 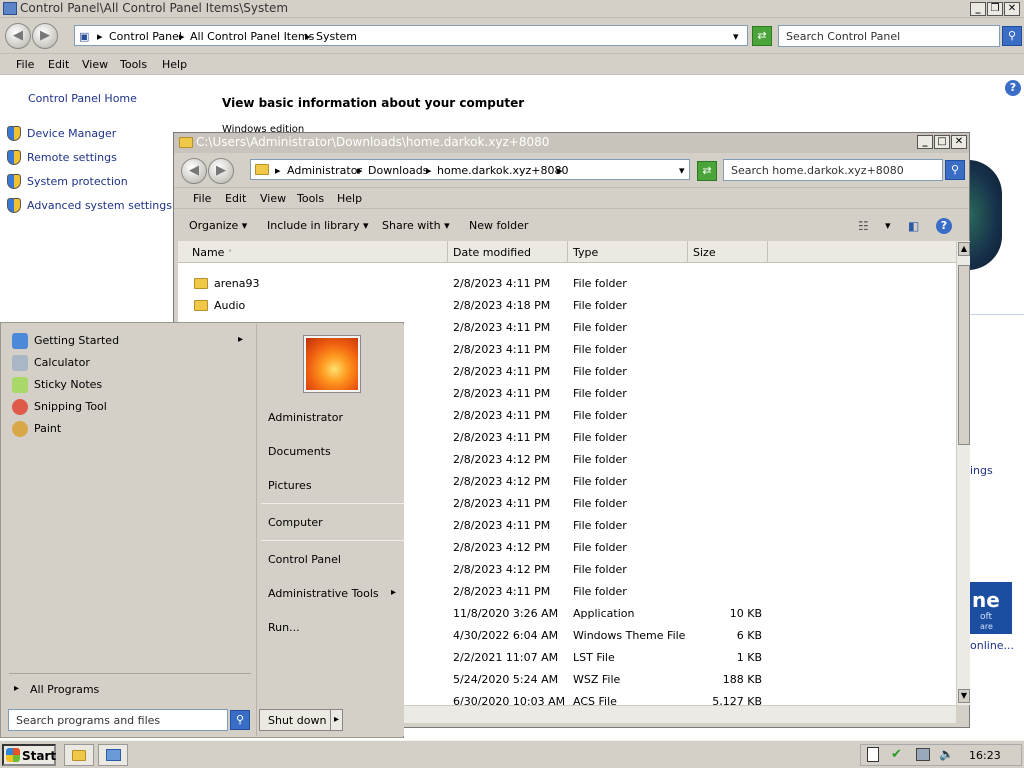 What do you see at coordinates (323, 593) in the screenshot?
I see `start-link-administrative-tools: Administrative Tools` at bounding box center [323, 593].